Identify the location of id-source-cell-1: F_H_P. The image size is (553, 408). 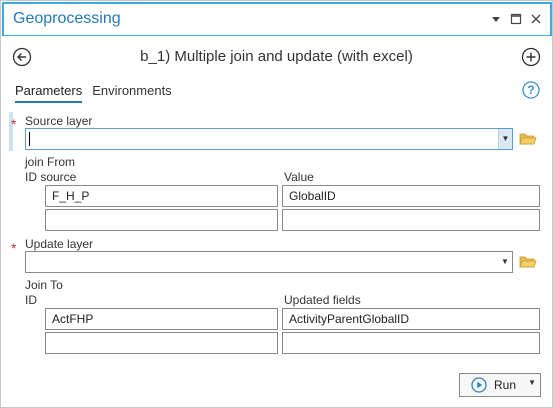
(161, 196).